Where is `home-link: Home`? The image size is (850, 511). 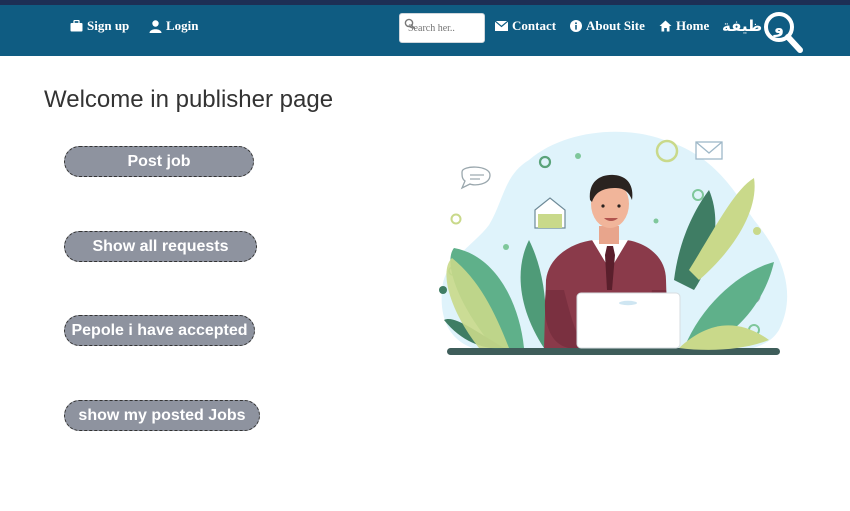
home-link: Home is located at coordinates (684, 26).